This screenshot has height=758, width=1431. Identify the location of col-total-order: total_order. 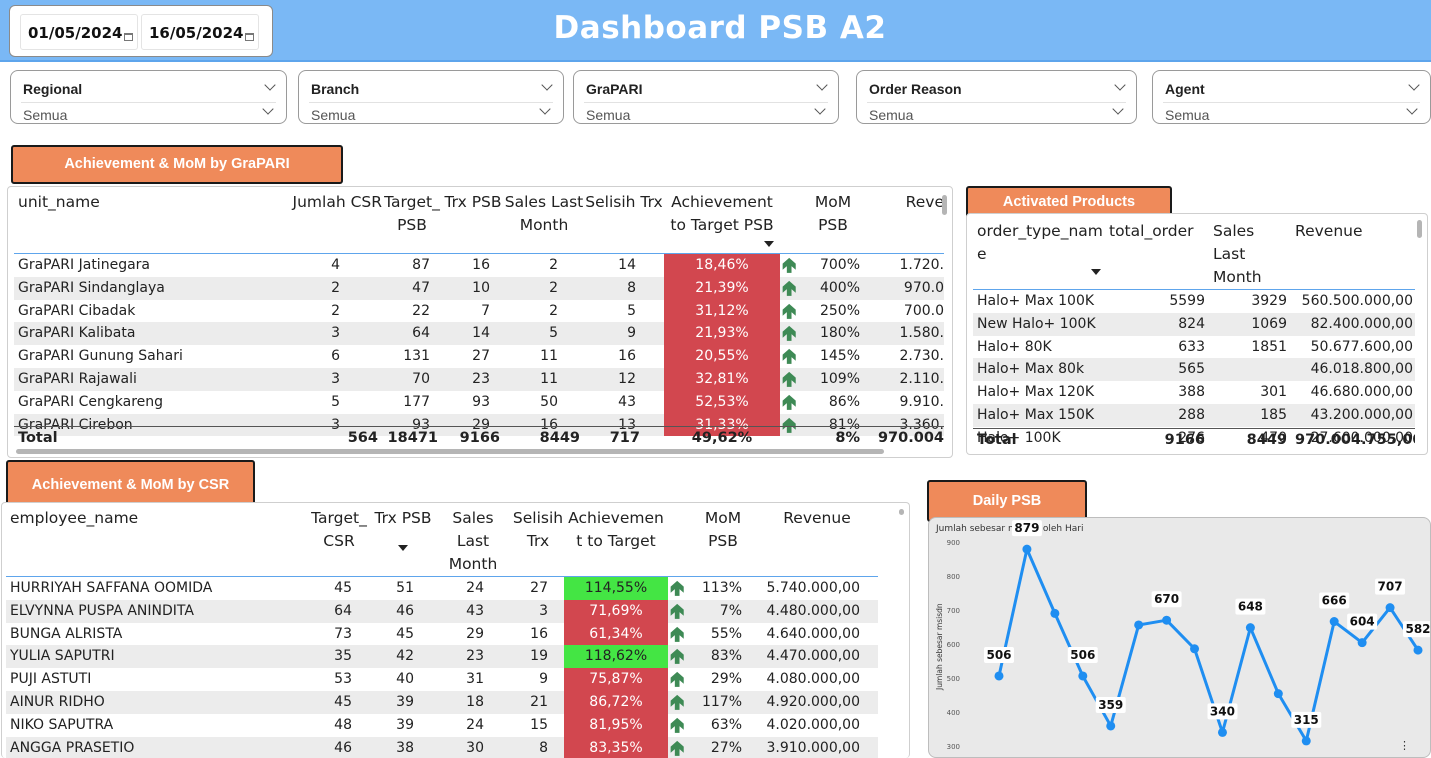
(1159, 252).